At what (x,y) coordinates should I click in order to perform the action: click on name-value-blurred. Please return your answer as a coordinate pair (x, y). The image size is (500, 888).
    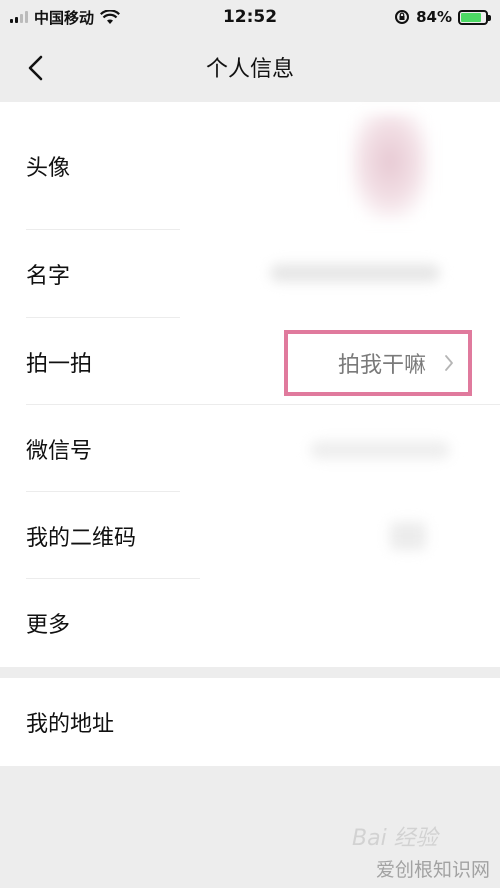
    Looking at the image, I should click on (355, 273).